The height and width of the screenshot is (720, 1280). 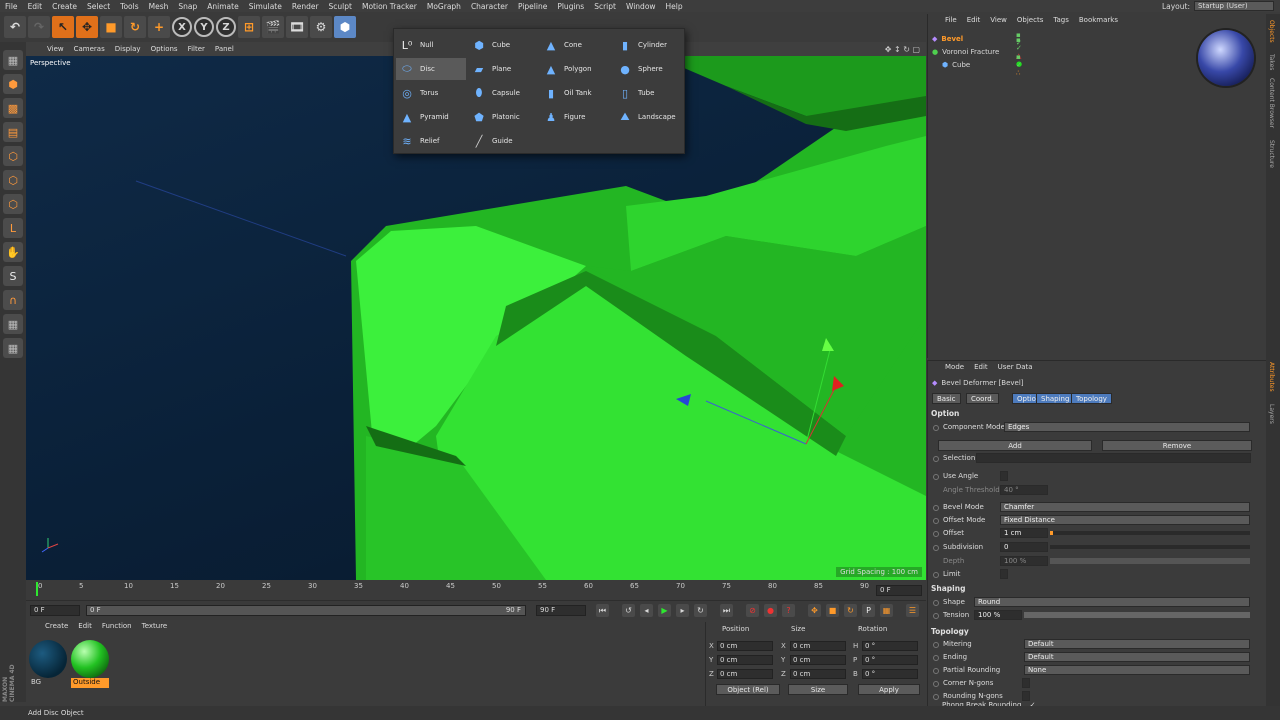 What do you see at coordinates (13, 204) in the screenshot?
I see `polygons-mode-icon: ⬡` at bounding box center [13, 204].